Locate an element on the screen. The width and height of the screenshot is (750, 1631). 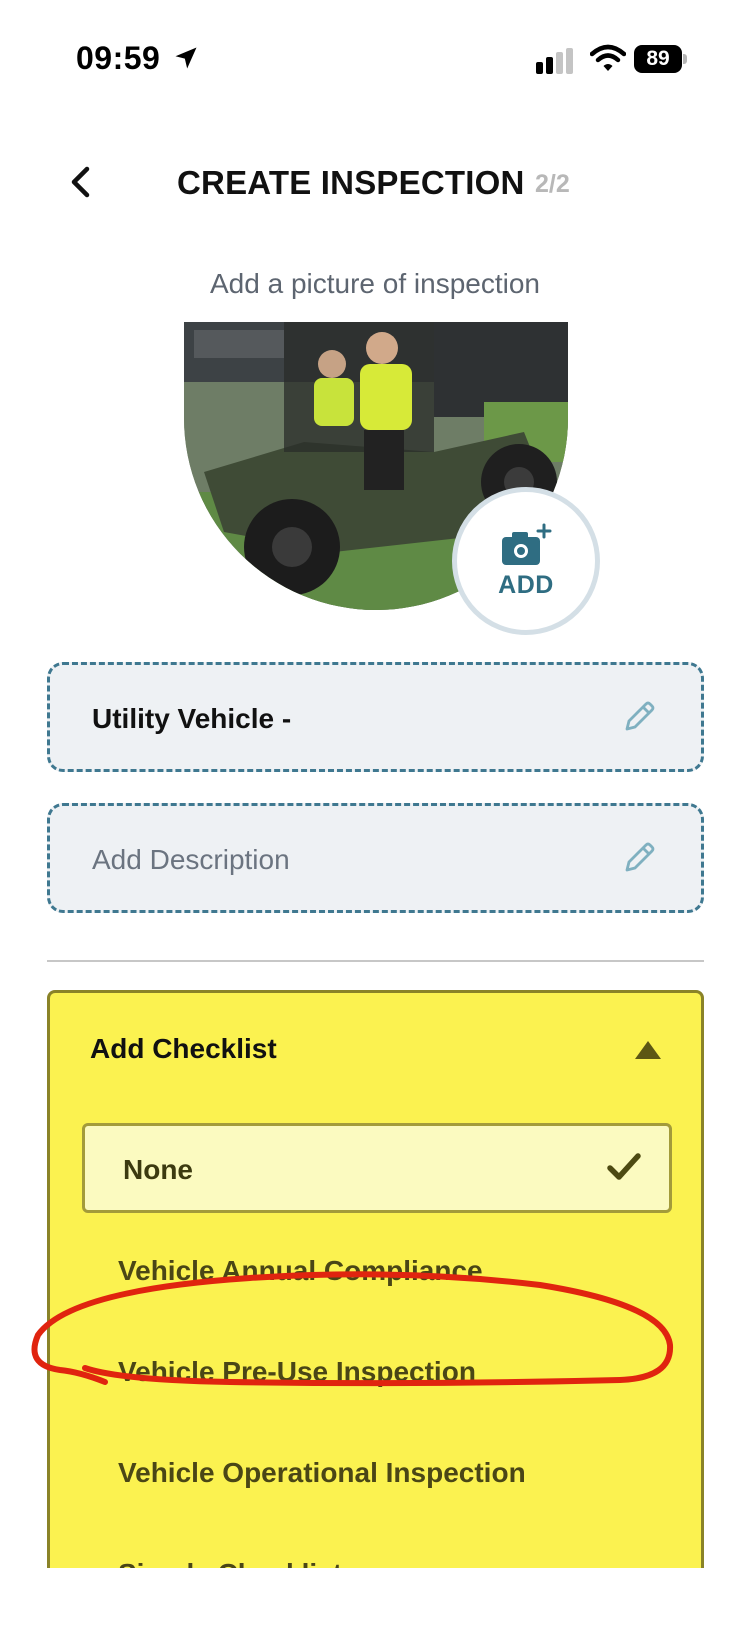
caret-up-icon is located at coordinates (648, 1050).